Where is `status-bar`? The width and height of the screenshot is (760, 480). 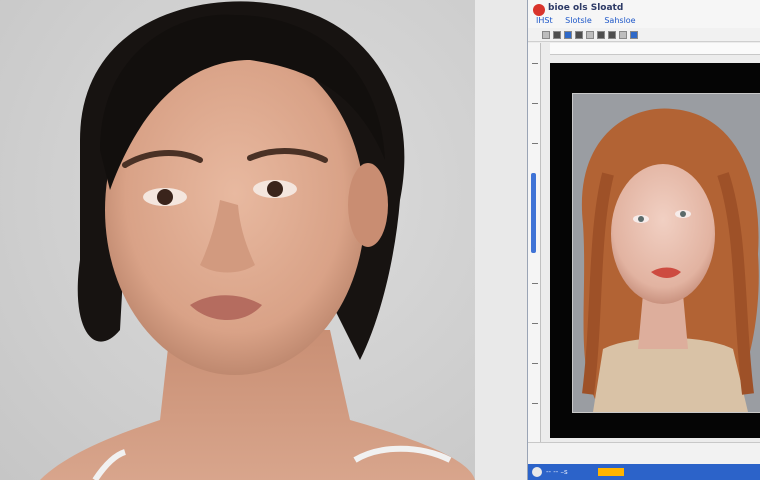
status-bar is located at coordinates (644, 453).